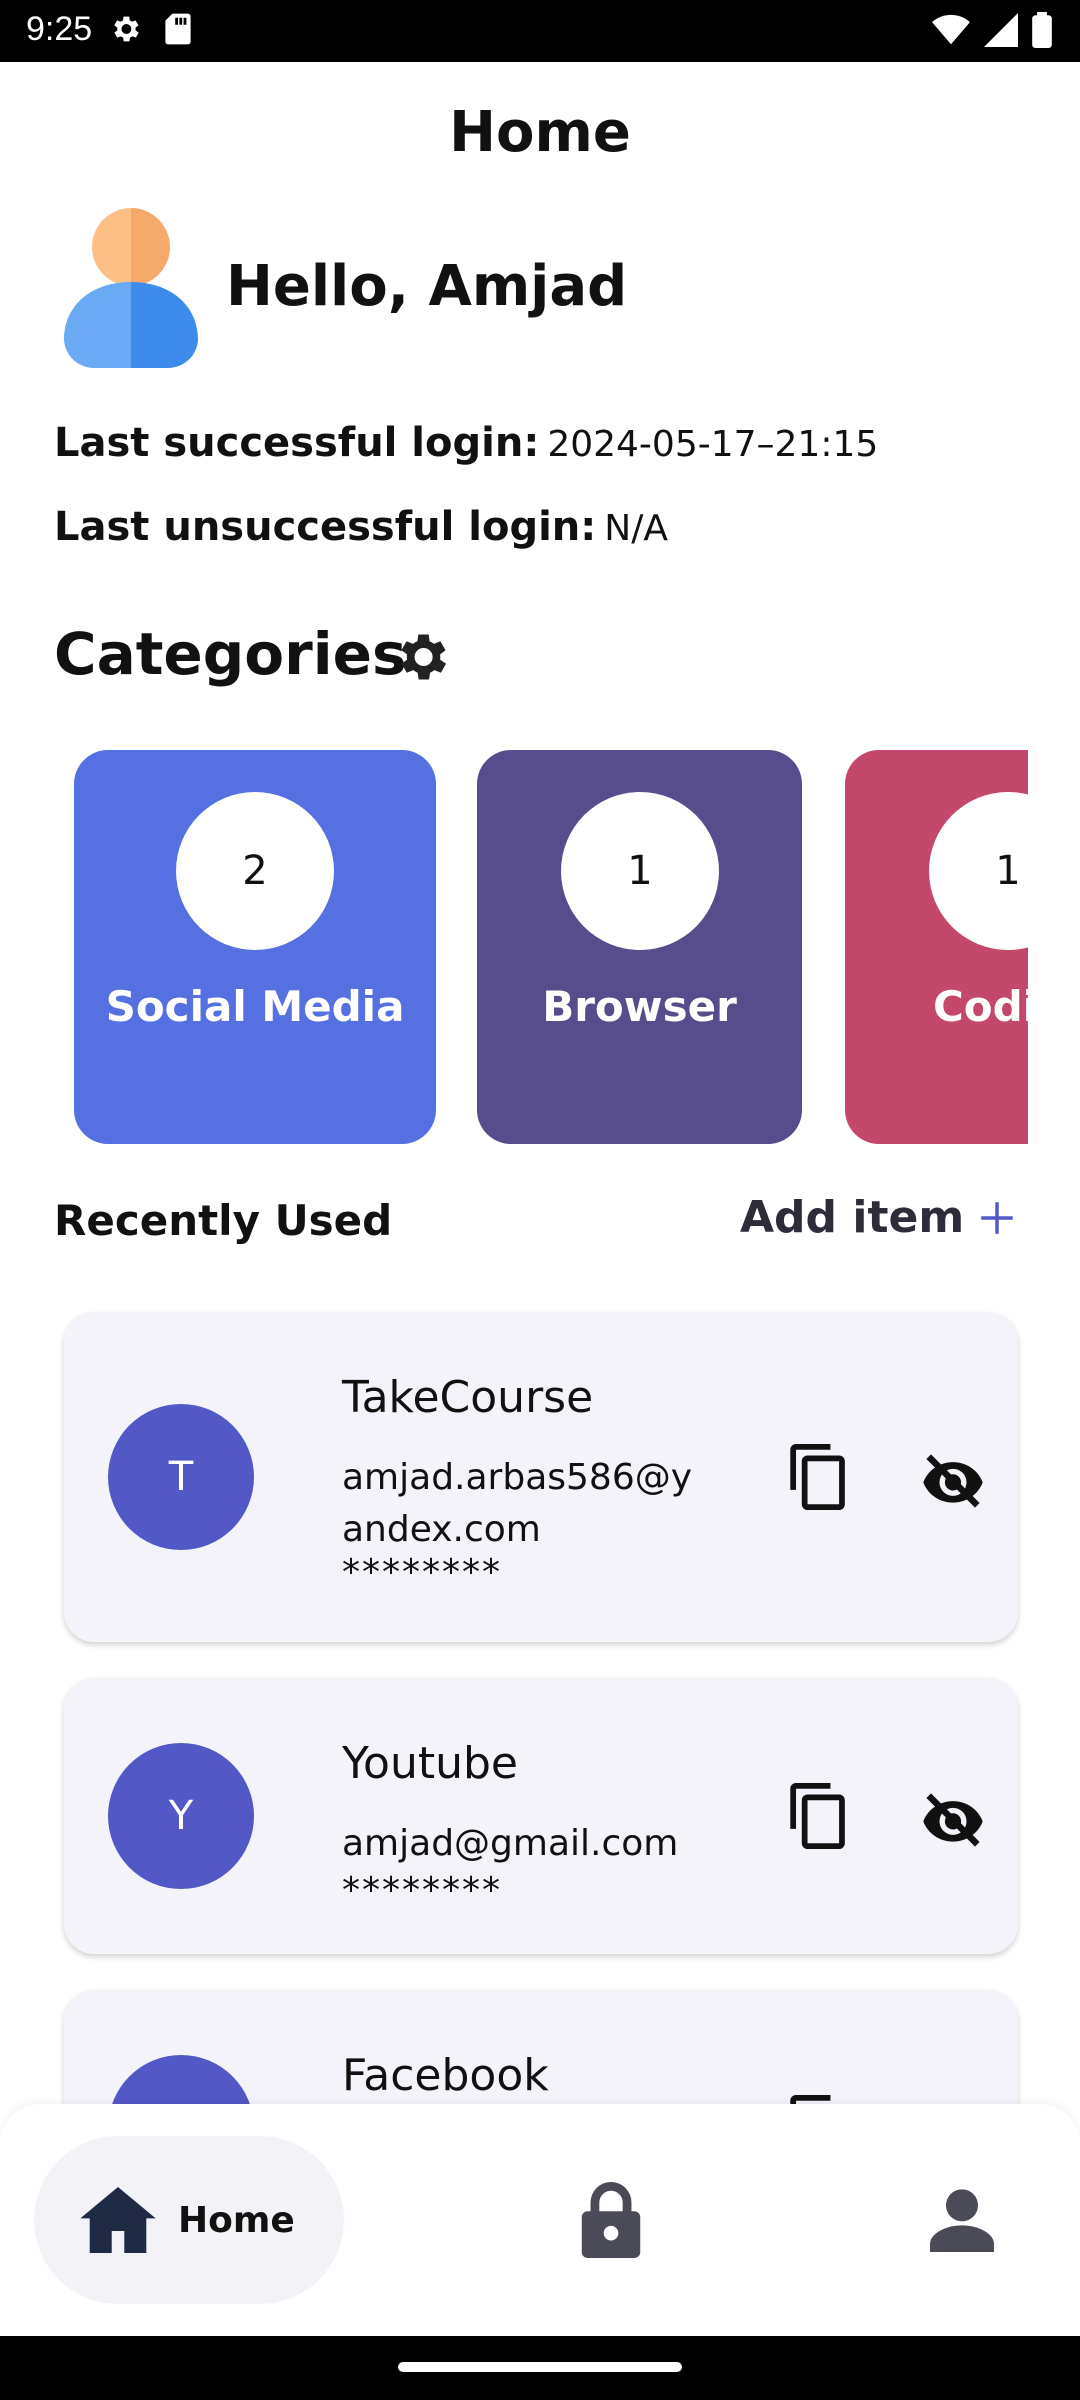  I want to click on categories-title: Categories, so click(230, 654).